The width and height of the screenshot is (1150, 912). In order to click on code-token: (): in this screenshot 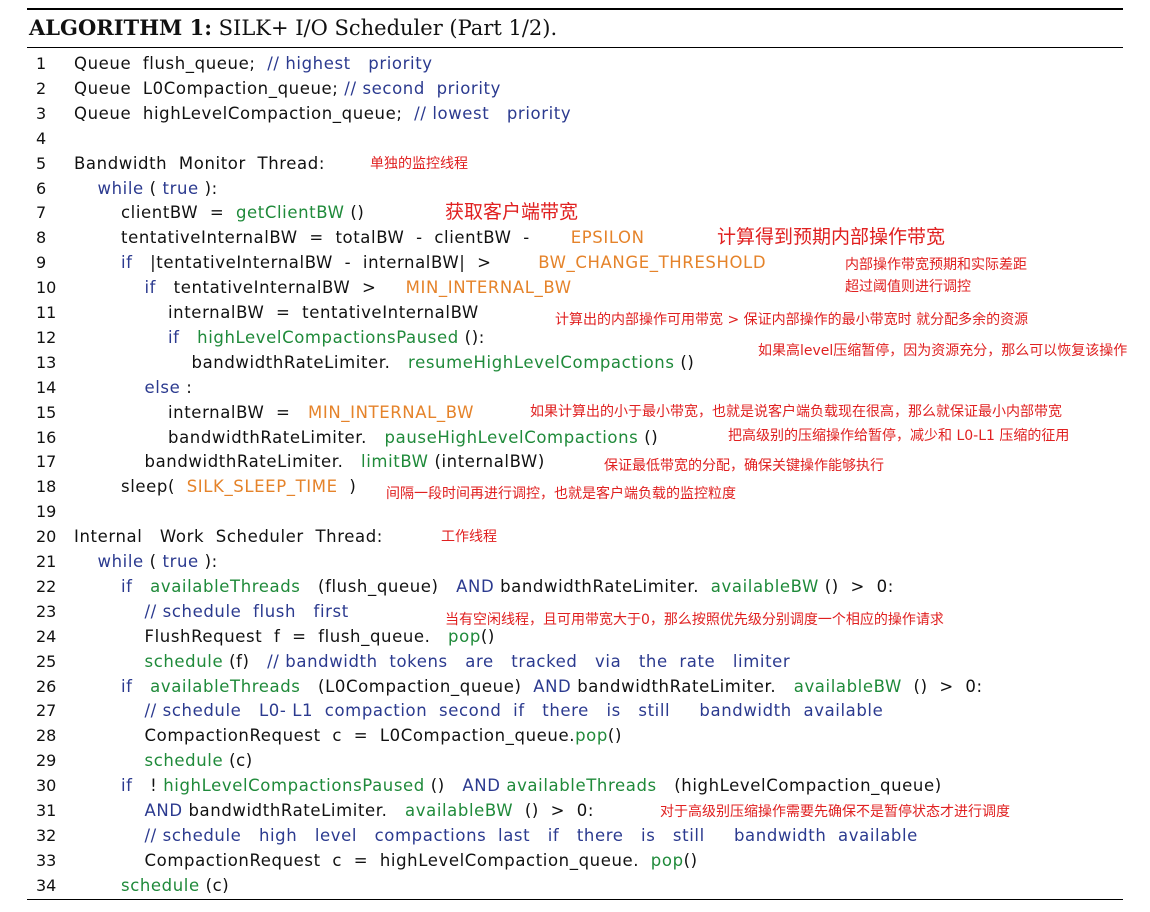, I will do `click(471, 337)`.